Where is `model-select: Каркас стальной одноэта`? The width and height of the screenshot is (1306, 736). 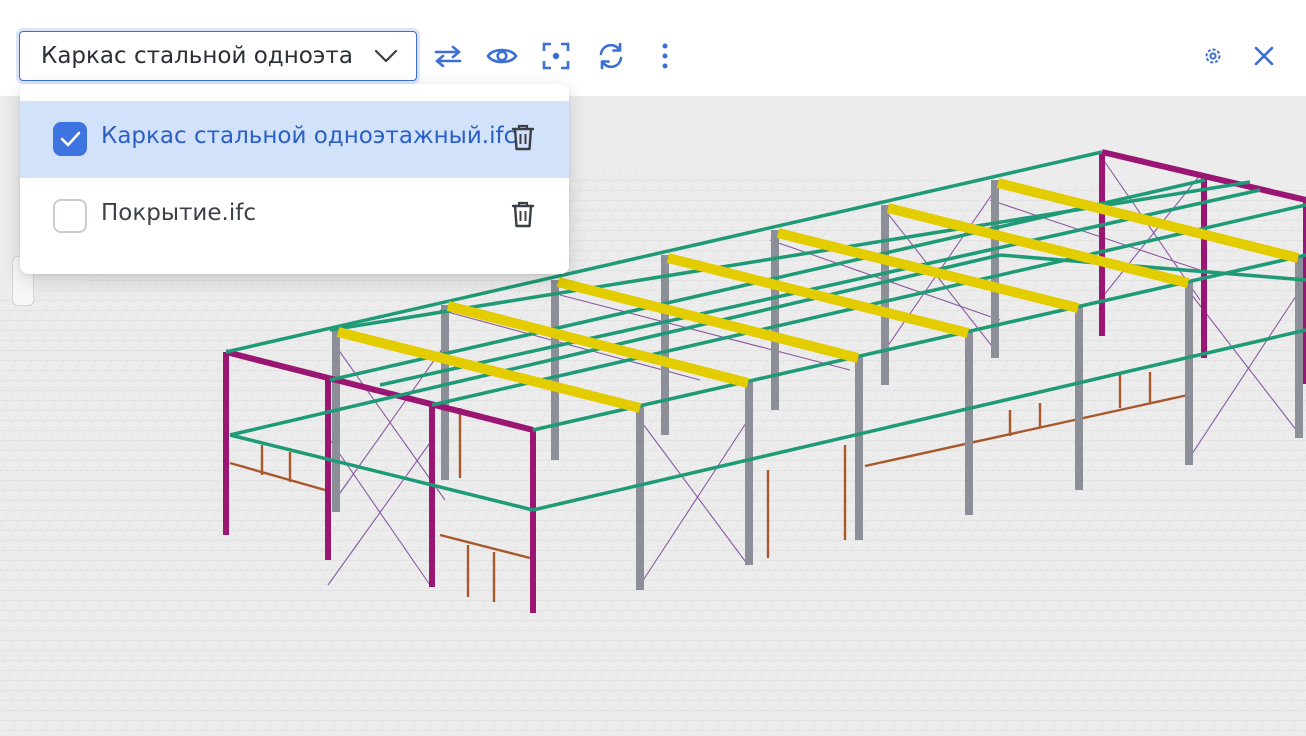
model-select: Каркас стальной одноэта is located at coordinates (218, 56).